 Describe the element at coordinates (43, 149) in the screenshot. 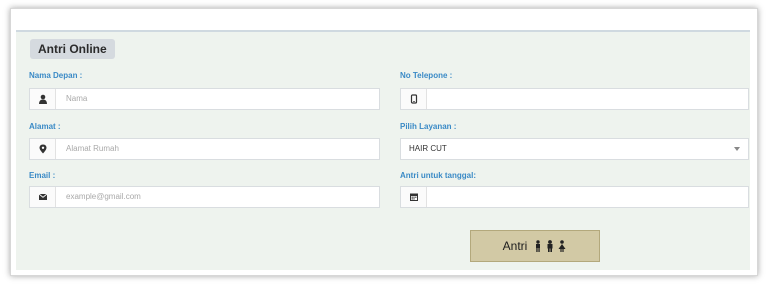

I see `map-marker-icon` at that location.